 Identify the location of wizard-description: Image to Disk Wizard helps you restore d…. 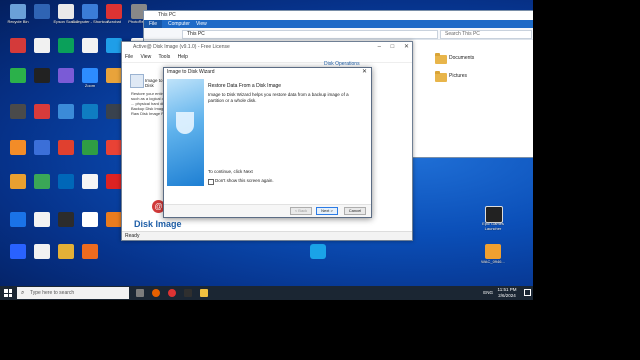
(278, 97).